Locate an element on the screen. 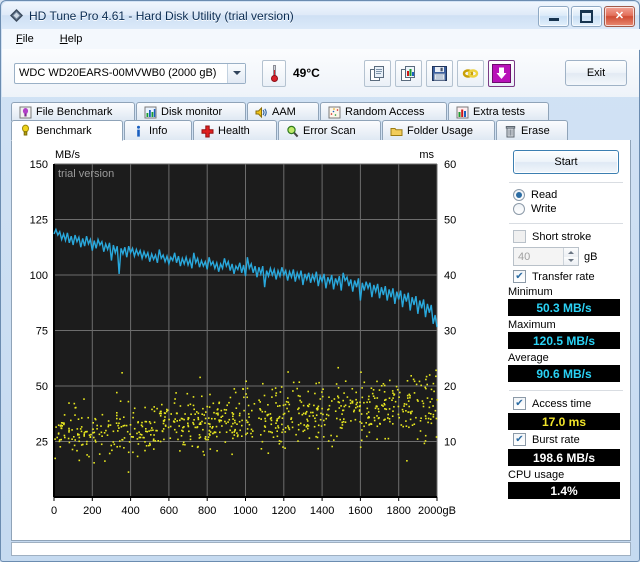  app-icon is located at coordinates (16, 15).